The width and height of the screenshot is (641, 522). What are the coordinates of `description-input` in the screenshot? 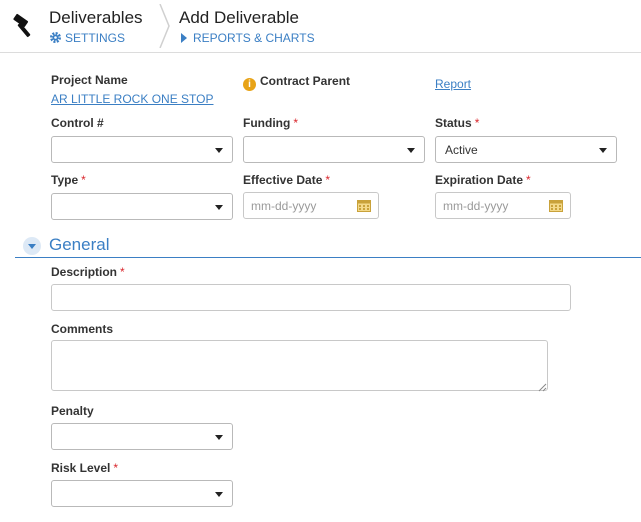 It's located at (311, 297).